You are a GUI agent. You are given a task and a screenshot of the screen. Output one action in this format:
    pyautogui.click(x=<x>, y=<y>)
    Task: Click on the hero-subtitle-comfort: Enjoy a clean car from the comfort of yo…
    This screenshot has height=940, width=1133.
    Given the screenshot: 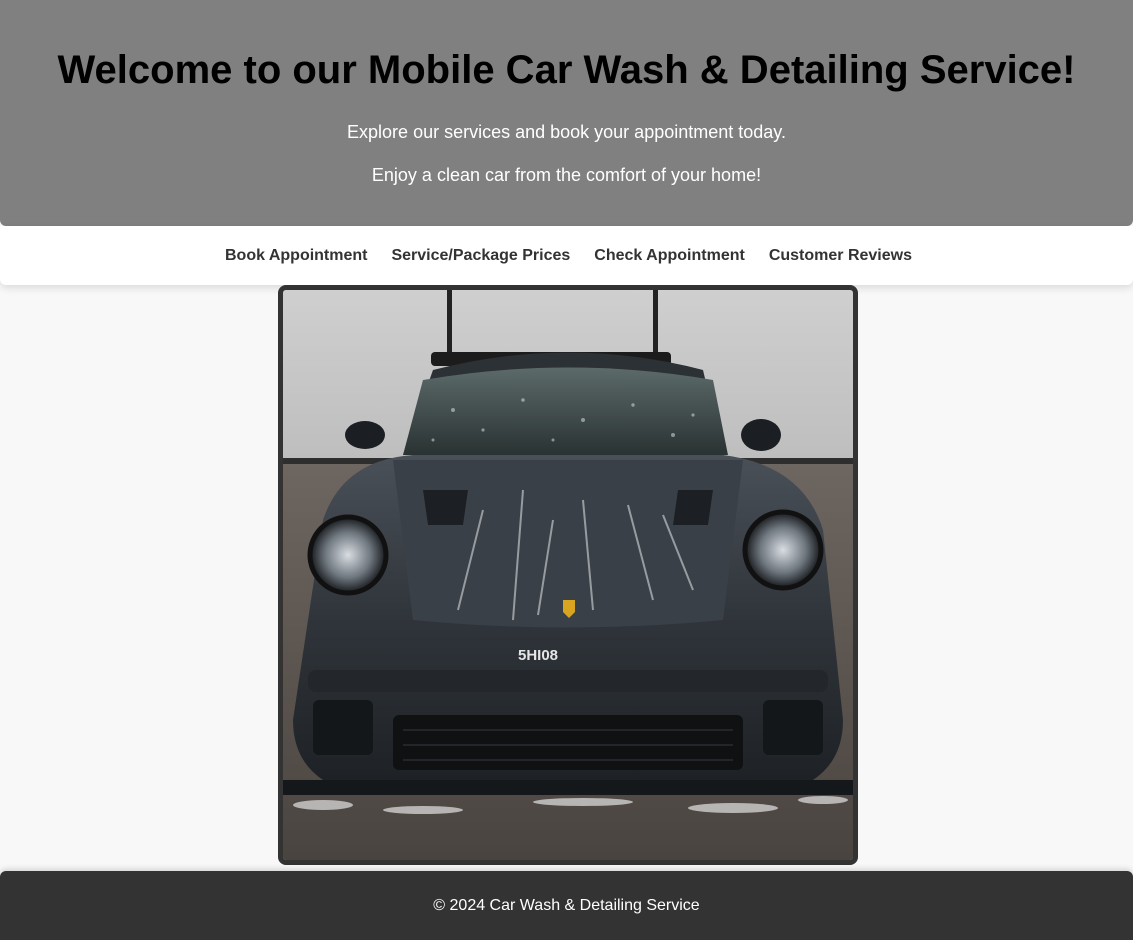 What is the action you would take?
    pyautogui.click(x=566, y=175)
    